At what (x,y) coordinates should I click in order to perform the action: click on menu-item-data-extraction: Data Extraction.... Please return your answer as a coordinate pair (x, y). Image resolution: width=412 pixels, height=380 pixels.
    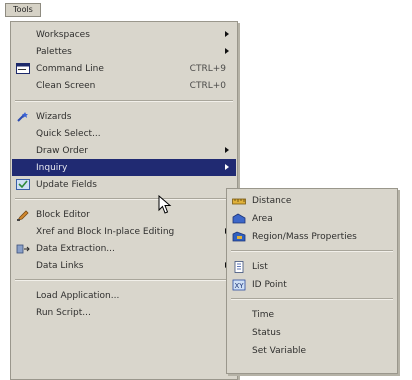
    Looking at the image, I should click on (124, 248).